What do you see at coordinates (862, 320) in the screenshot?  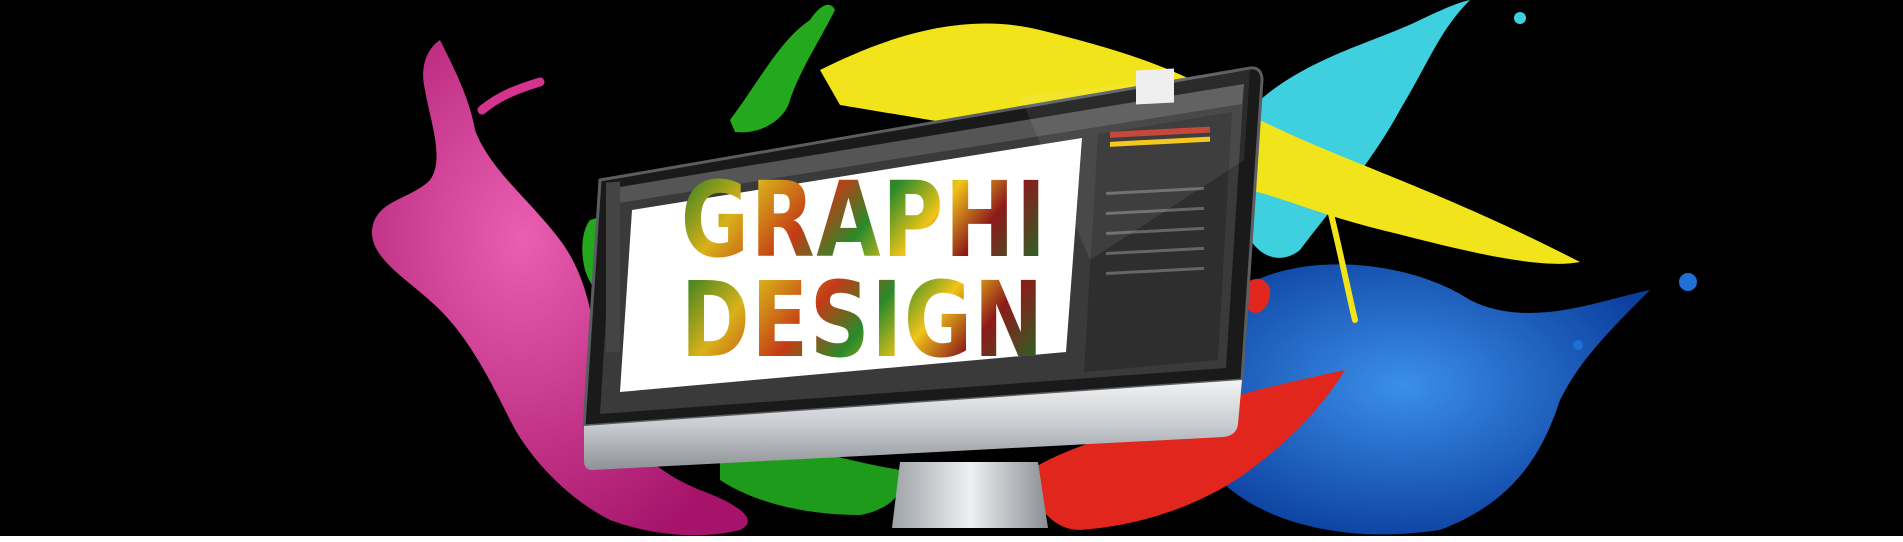 I see `headline-design: DESIGN` at bounding box center [862, 320].